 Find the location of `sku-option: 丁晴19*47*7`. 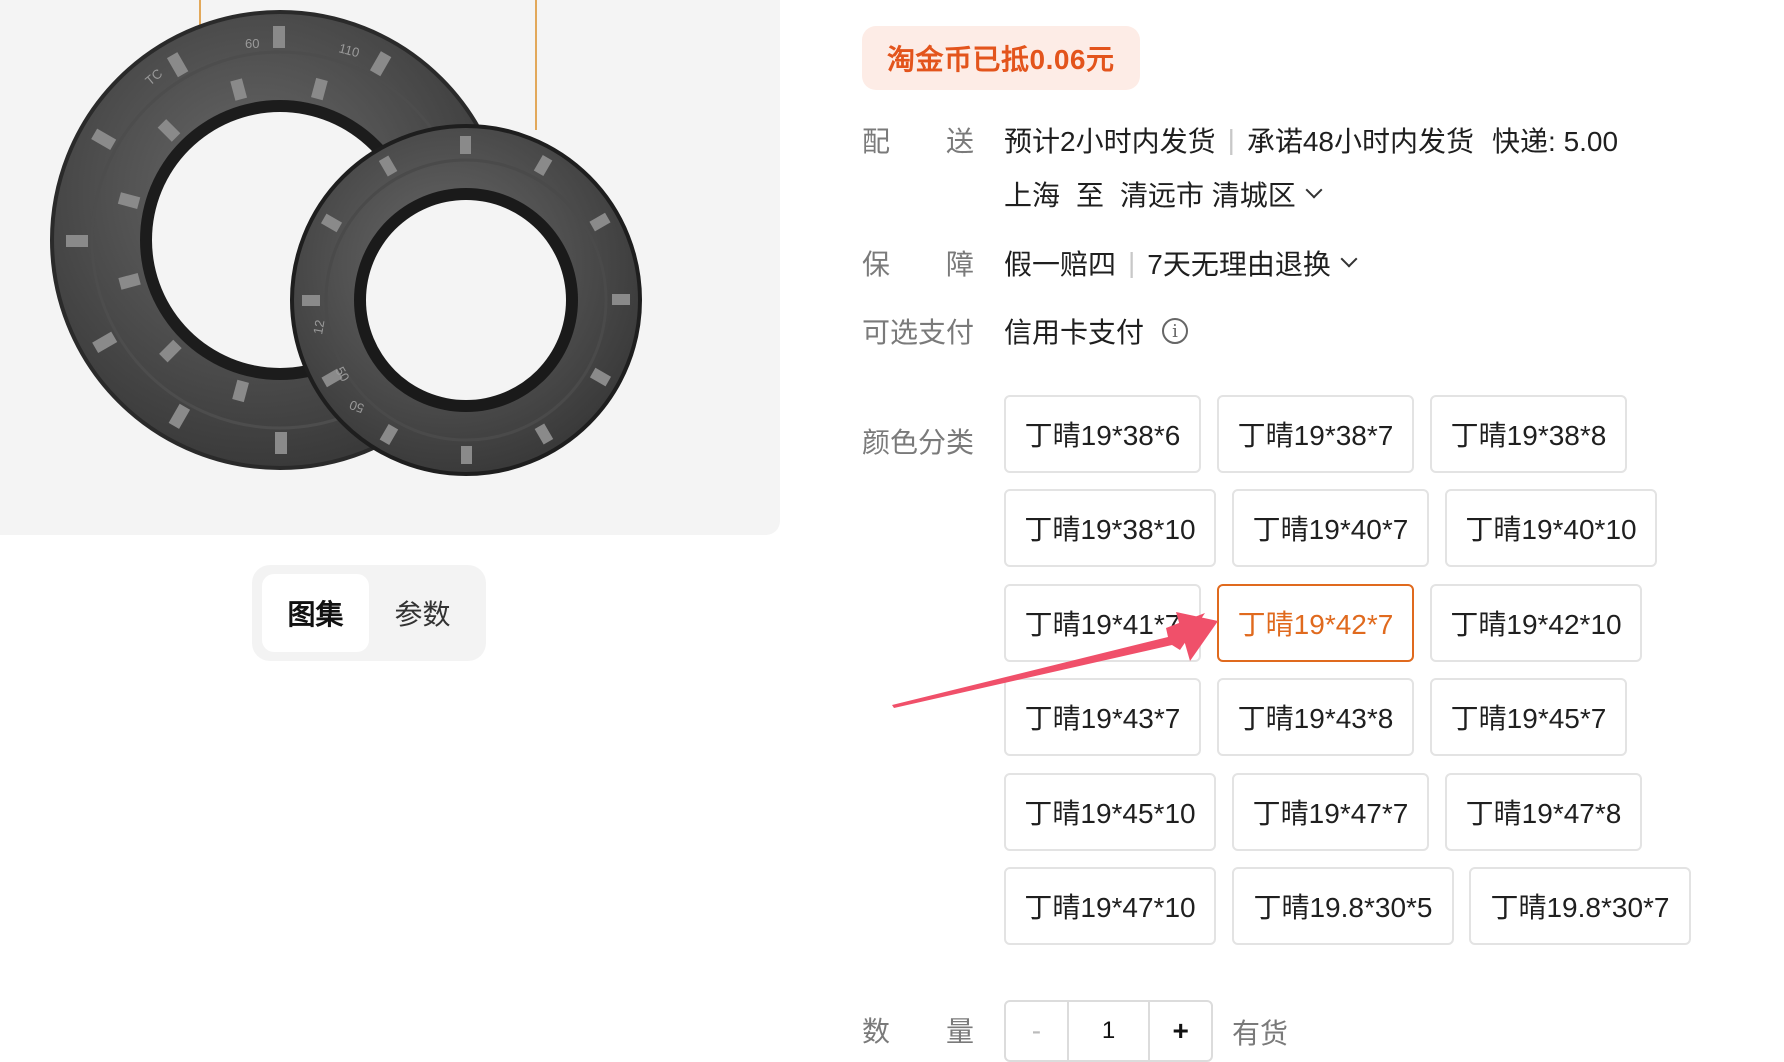

sku-option: 丁晴19*47*7 is located at coordinates (1330, 812).